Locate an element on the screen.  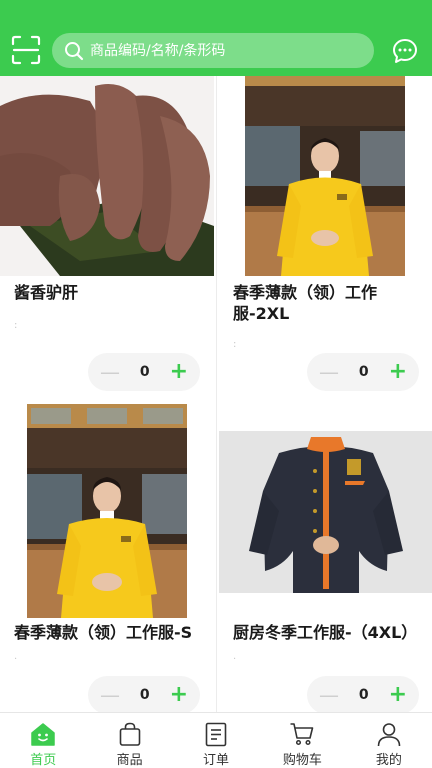
chef-jacket-photo is located at coordinates (325, 512).